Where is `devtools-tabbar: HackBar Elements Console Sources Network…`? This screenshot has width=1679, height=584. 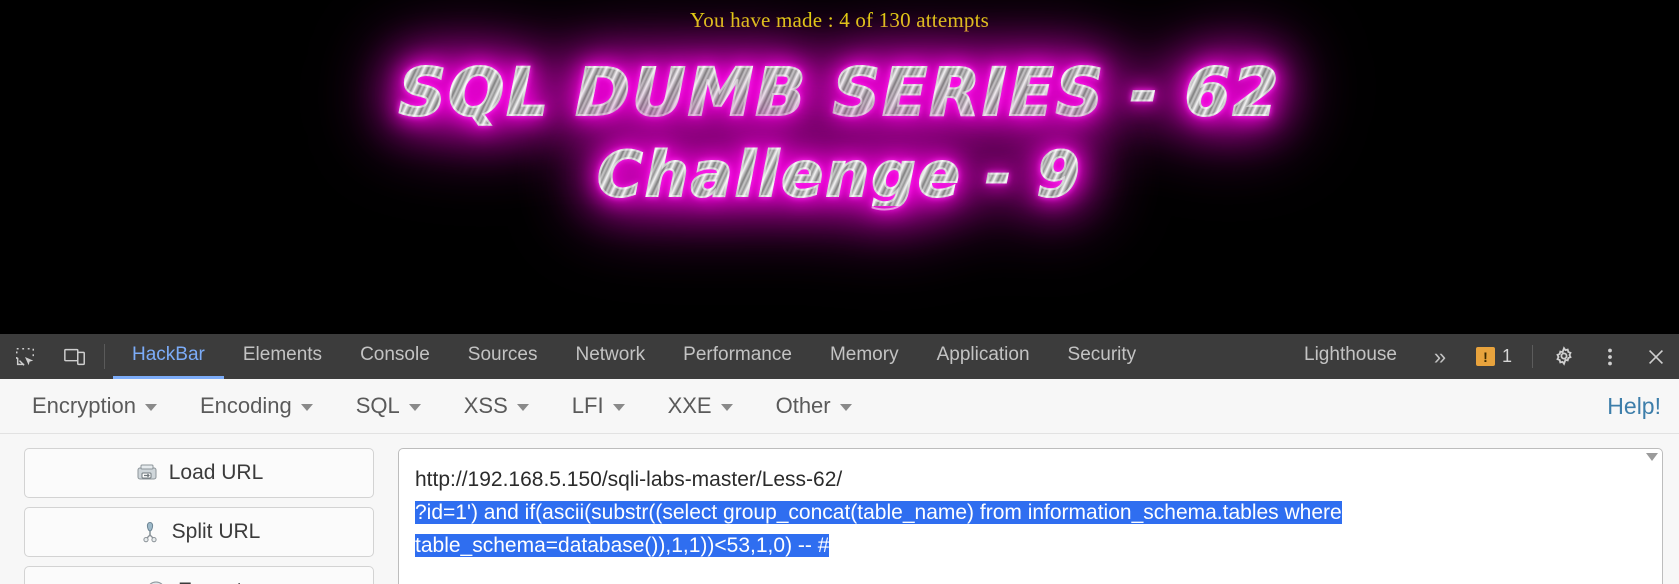
devtools-tabbar: HackBar Elements Console Sources Network… is located at coordinates (839, 357).